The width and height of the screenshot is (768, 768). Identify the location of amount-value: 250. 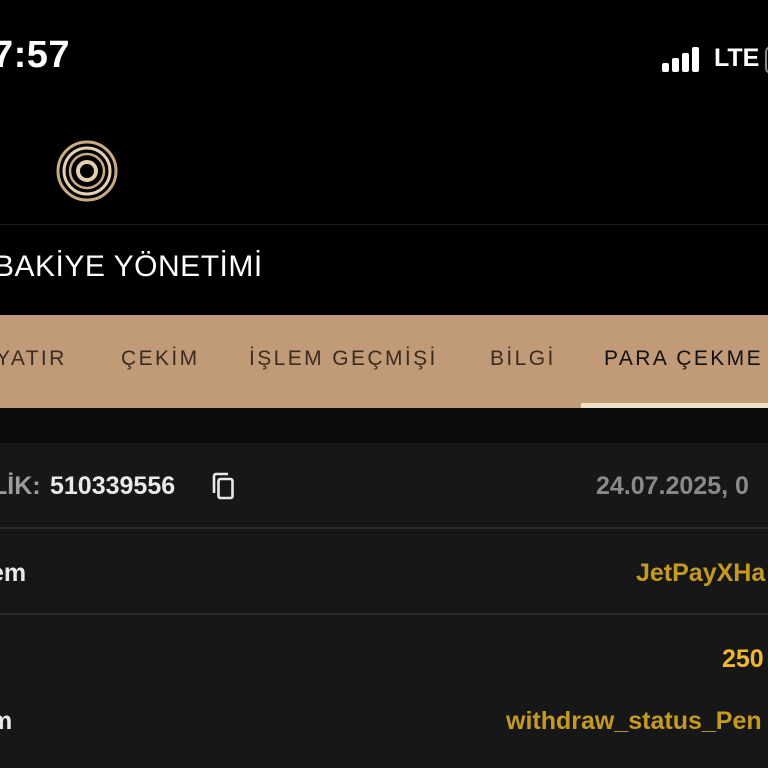
(743, 659).